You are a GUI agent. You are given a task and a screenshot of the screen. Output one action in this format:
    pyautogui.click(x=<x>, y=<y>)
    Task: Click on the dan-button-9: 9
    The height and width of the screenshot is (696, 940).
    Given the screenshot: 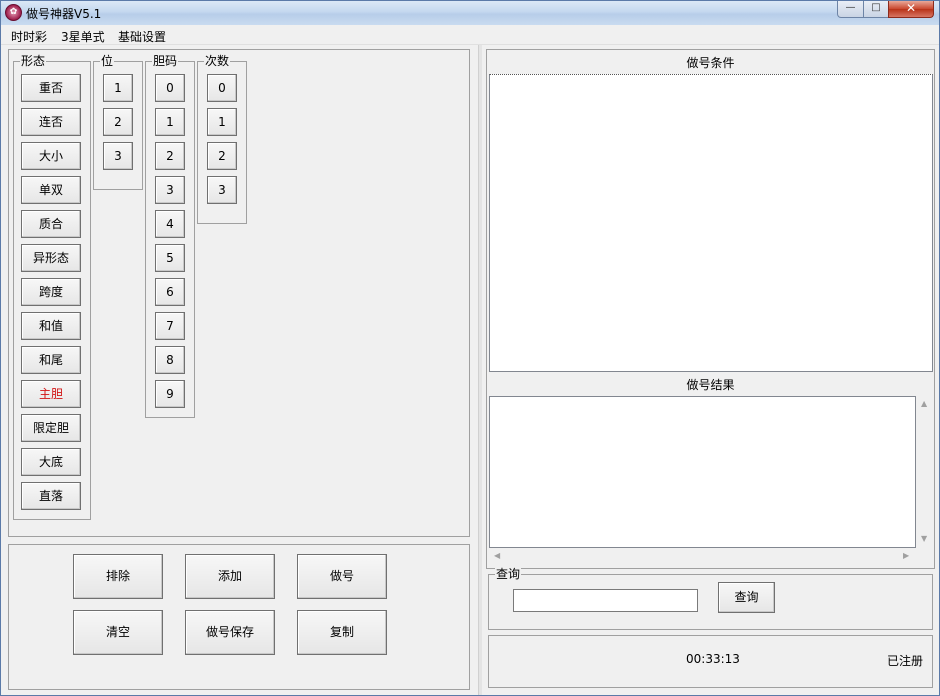 What is the action you would take?
    pyautogui.click(x=170, y=394)
    